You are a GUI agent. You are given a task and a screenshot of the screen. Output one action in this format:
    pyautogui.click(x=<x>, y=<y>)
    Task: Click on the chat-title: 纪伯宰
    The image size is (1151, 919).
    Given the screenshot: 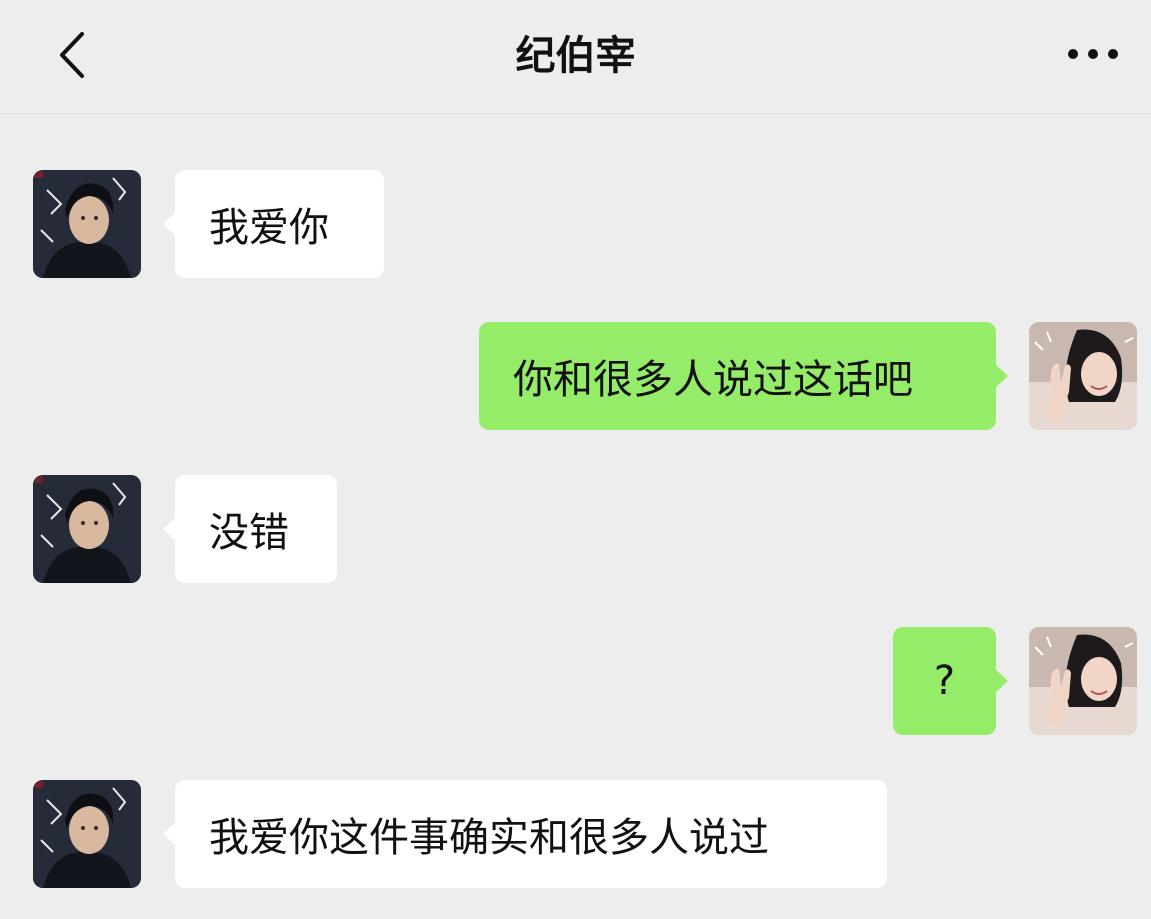 What is the action you would take?
    pyautogui.click(x=575, y=56)
    